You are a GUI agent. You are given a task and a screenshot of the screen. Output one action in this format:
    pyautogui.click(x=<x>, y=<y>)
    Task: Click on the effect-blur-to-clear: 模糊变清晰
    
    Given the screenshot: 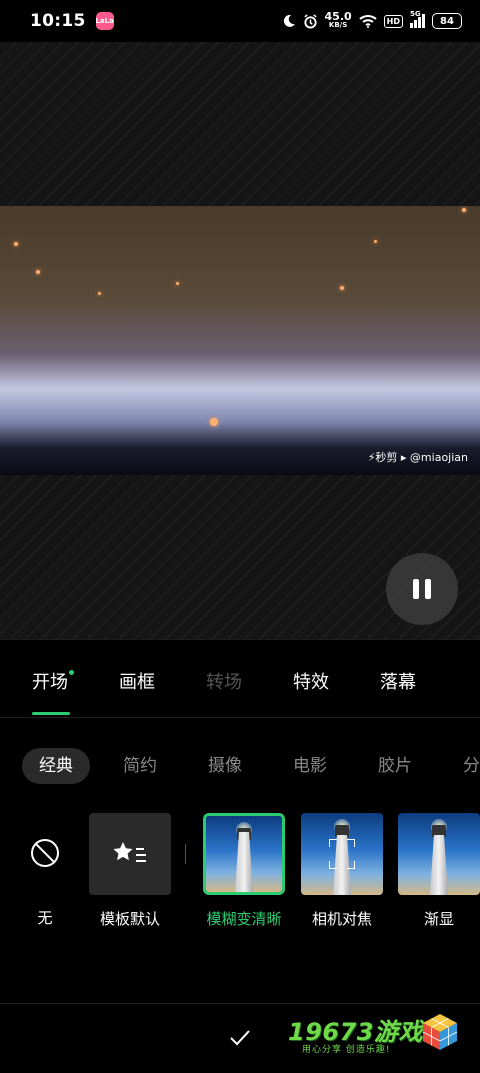 What is the action you would take?
    pyautogui.click(x=244, y=870)
    